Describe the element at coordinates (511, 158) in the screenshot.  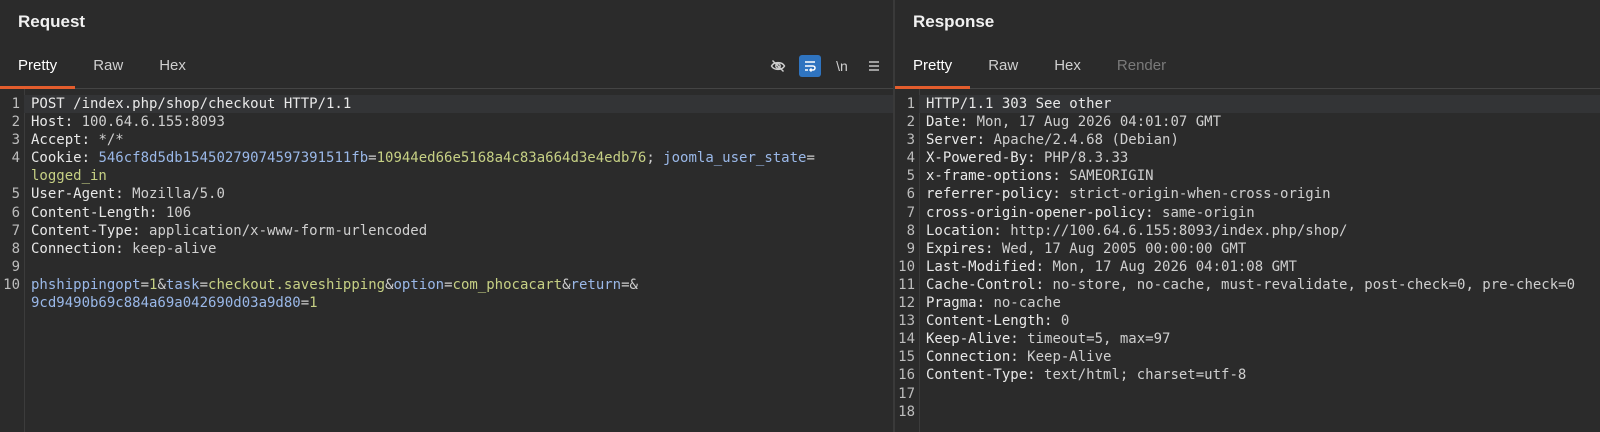
I see `token: 10944ed66e5168a4c83a664d3e4edb76` at that location.